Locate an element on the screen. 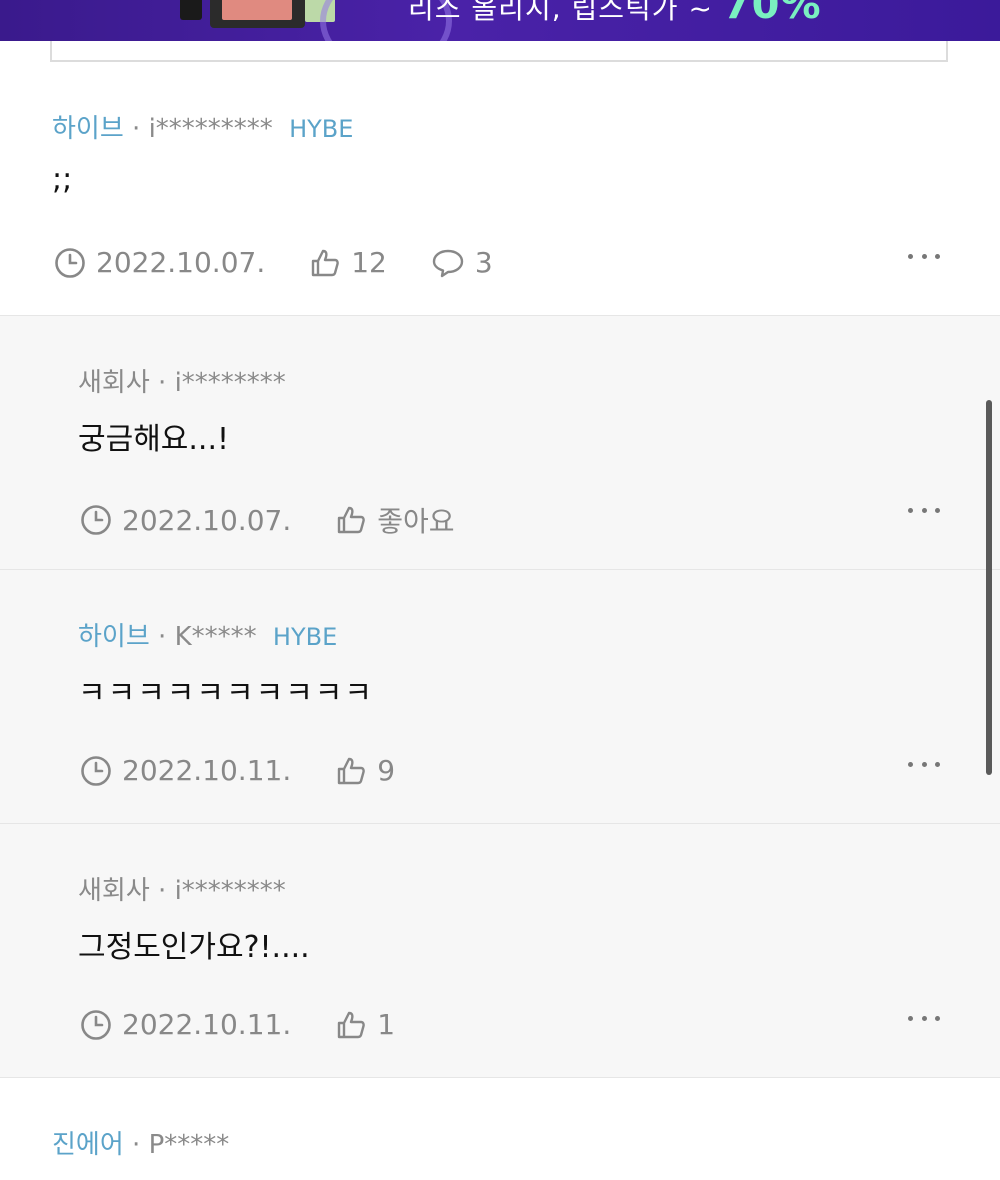  comment-actions: 2022.10.11. 1 is located at coordinates (259, 1024).